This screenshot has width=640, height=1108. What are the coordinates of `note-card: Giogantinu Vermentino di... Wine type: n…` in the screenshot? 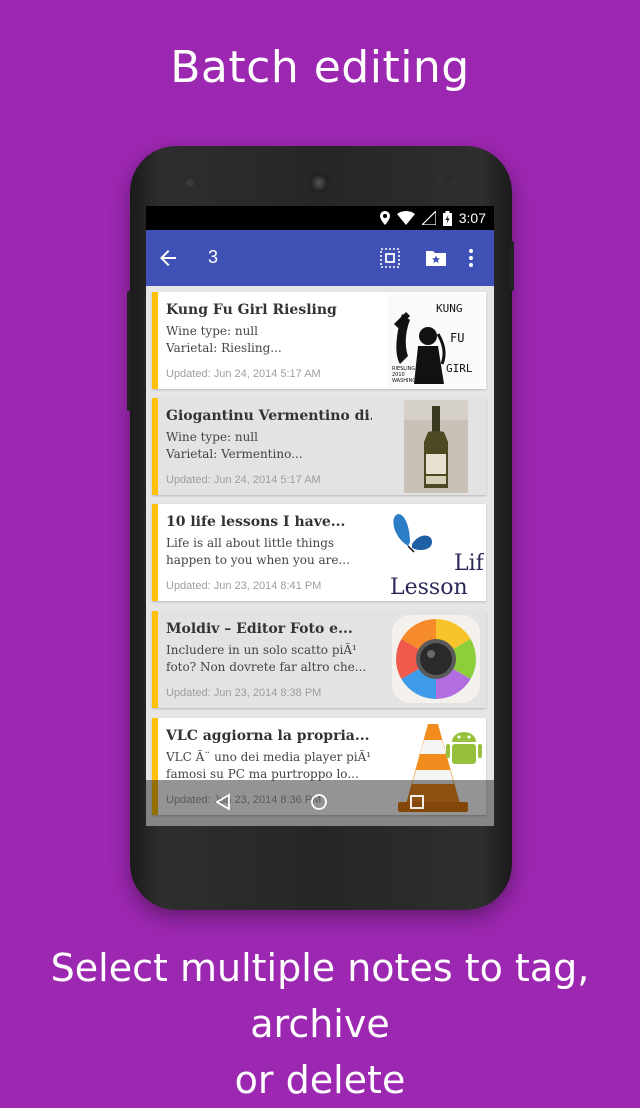 It's located at (319, 446).